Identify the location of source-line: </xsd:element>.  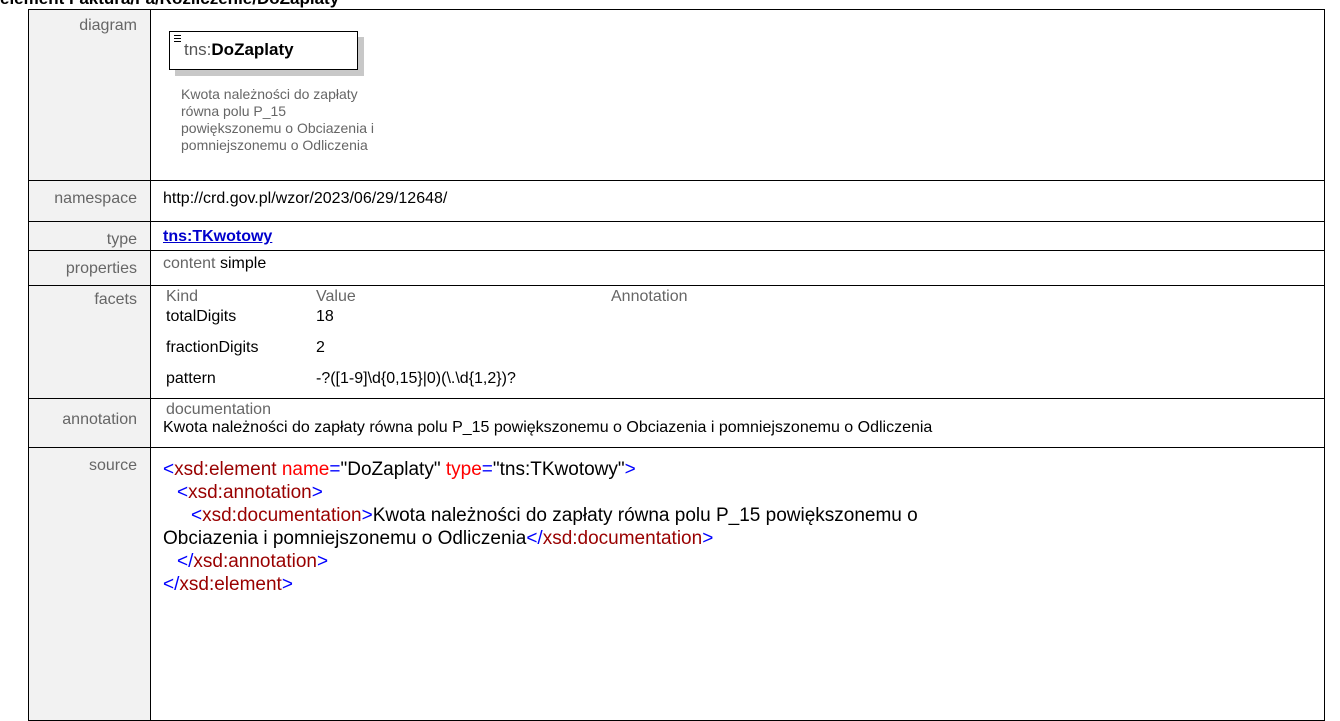
(228, 584).